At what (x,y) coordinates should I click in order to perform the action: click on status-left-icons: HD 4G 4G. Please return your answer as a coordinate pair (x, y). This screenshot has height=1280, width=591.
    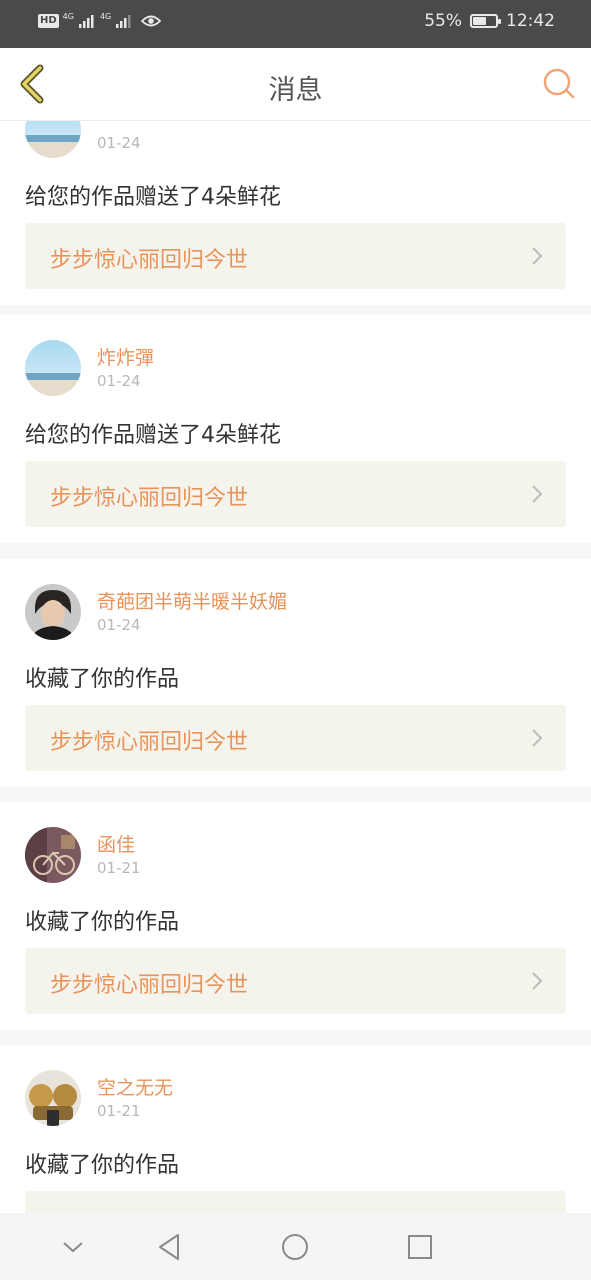
    Looking at the image, I should click on (100, 20).